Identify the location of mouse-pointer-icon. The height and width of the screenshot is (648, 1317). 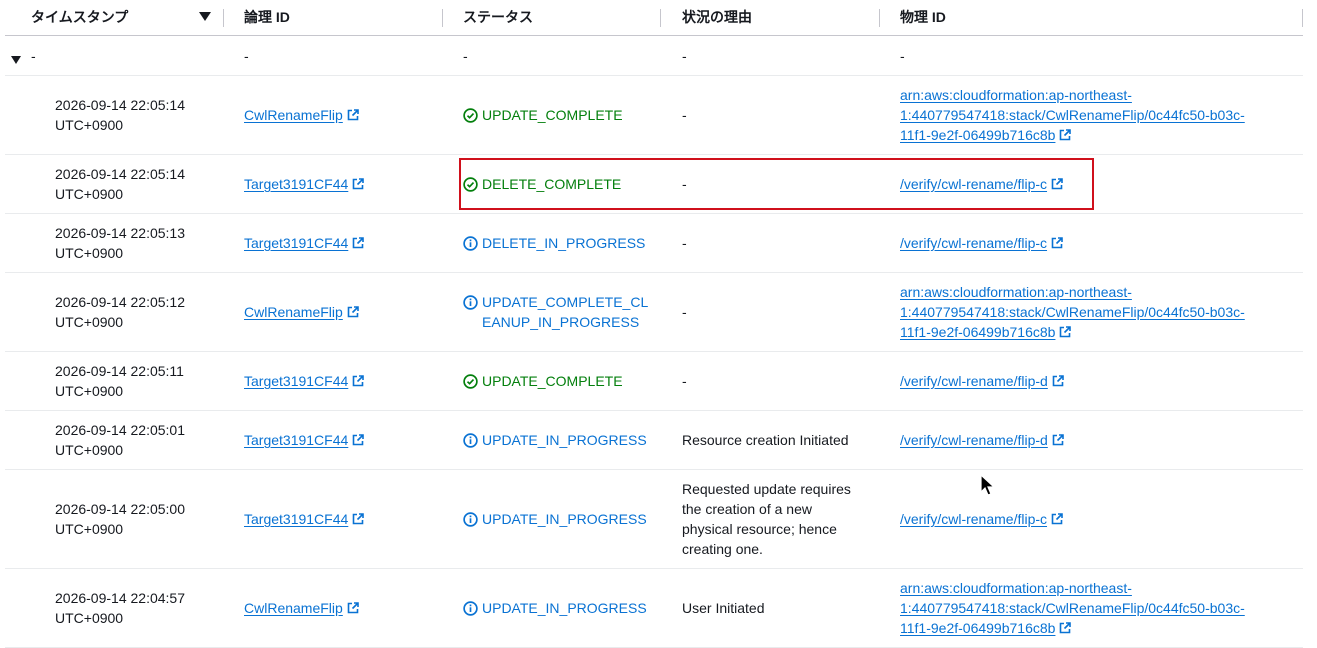
(988, 485).